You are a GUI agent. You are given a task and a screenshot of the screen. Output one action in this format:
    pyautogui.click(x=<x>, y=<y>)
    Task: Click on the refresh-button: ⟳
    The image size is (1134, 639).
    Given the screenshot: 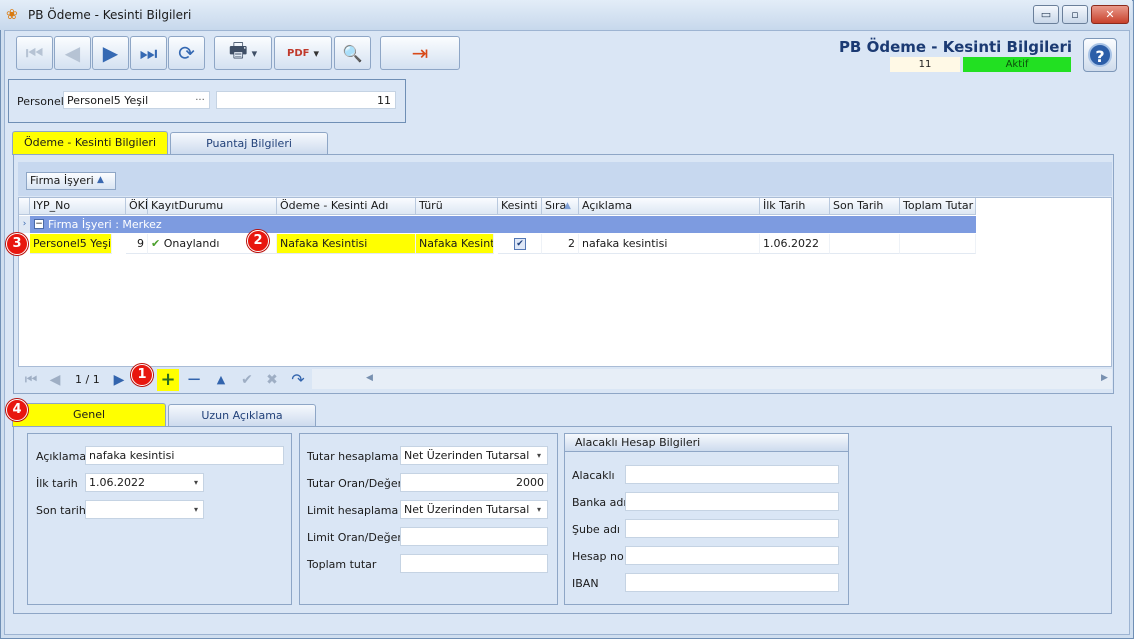 What is the action you would take?
    pyautogui.click(x=186, y=53)
    